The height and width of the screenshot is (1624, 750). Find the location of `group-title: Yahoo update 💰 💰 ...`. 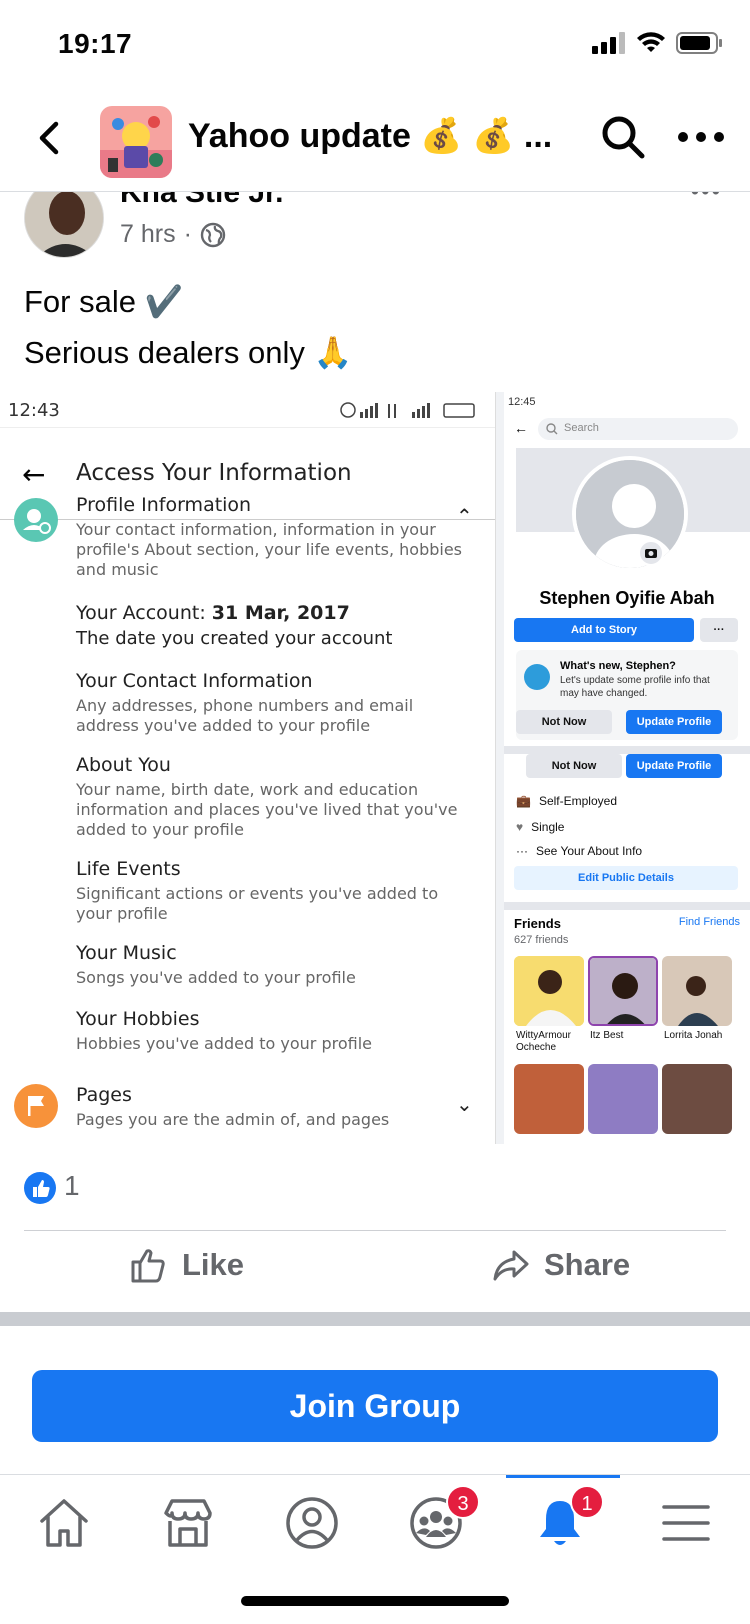

group-title: Yahoo update 💰 💰 ... is located at coordinates (370, 136).